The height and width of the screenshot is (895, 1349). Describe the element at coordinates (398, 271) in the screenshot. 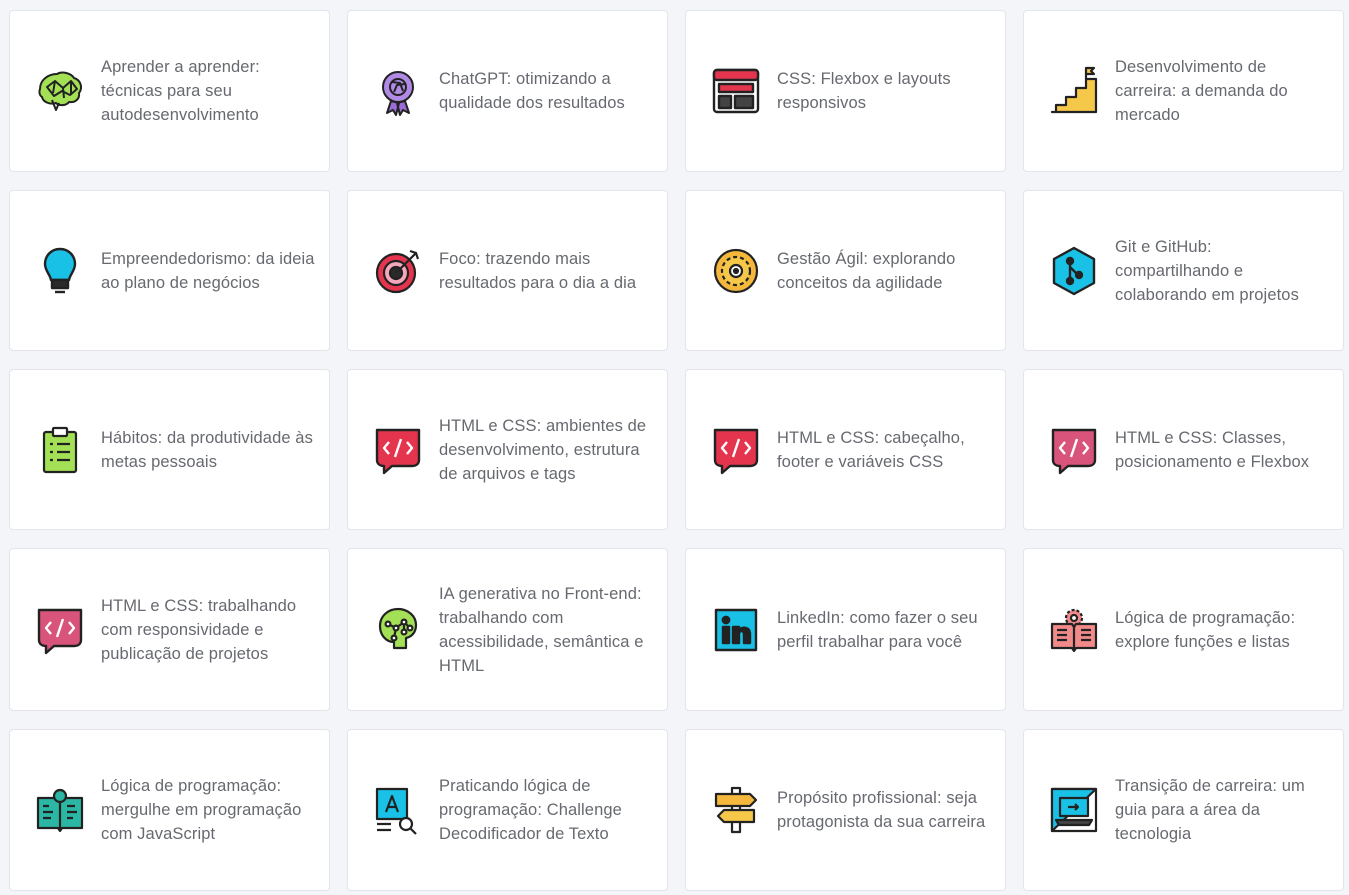

I see `target-icon` at that location.